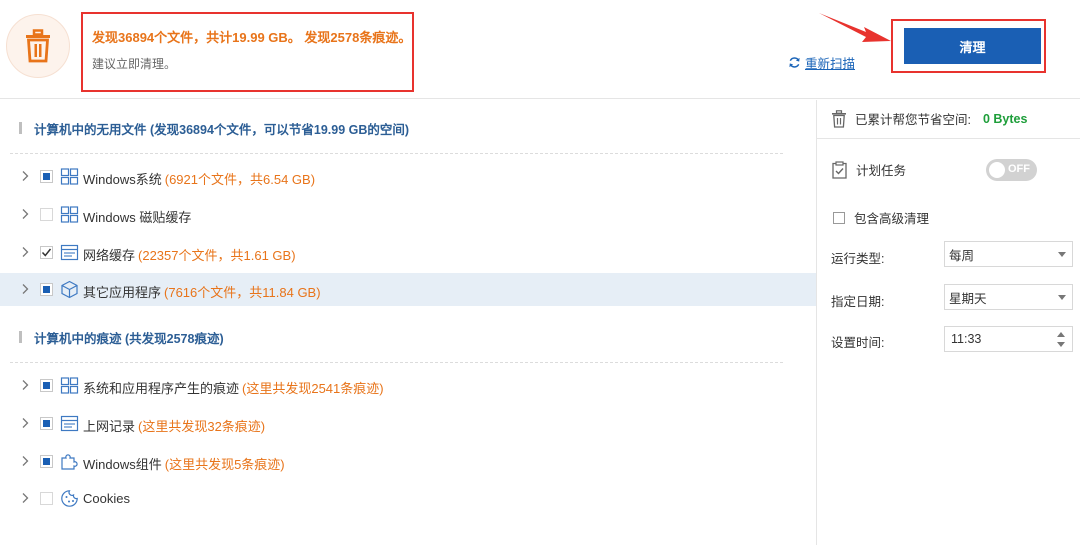  Describe the element at coordinates (202, 426) in the screenshot. I see `item-detail: (这里共发现32条痕迹)` at that location.